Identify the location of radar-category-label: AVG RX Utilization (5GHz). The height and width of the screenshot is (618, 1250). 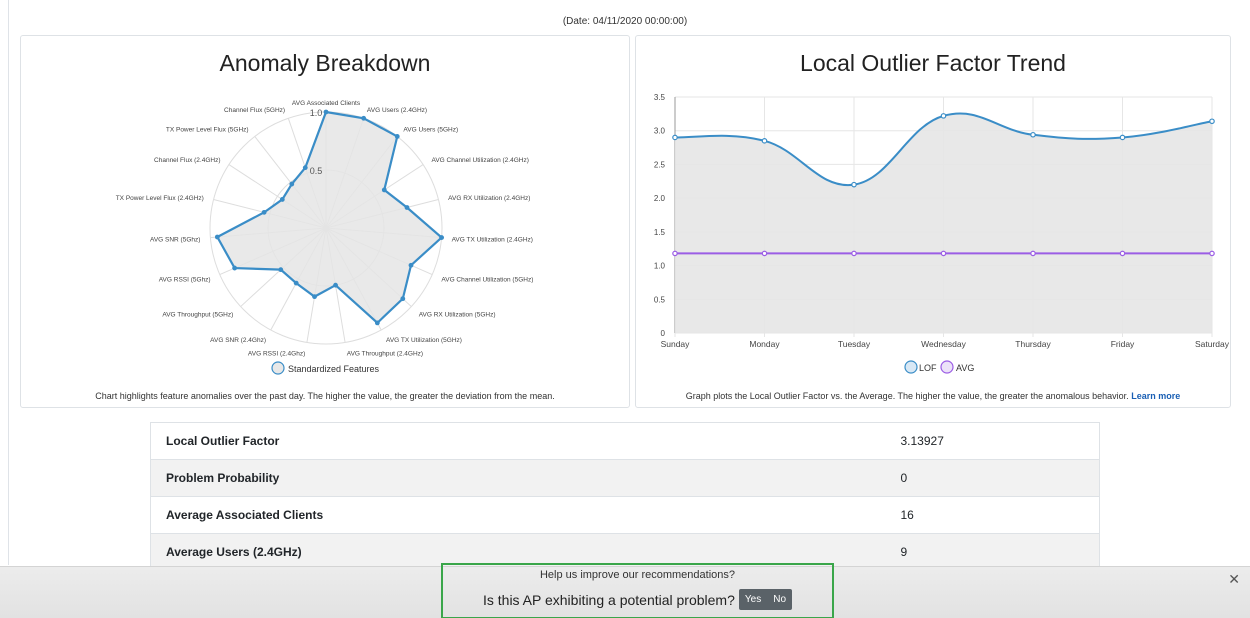
(457, 314).